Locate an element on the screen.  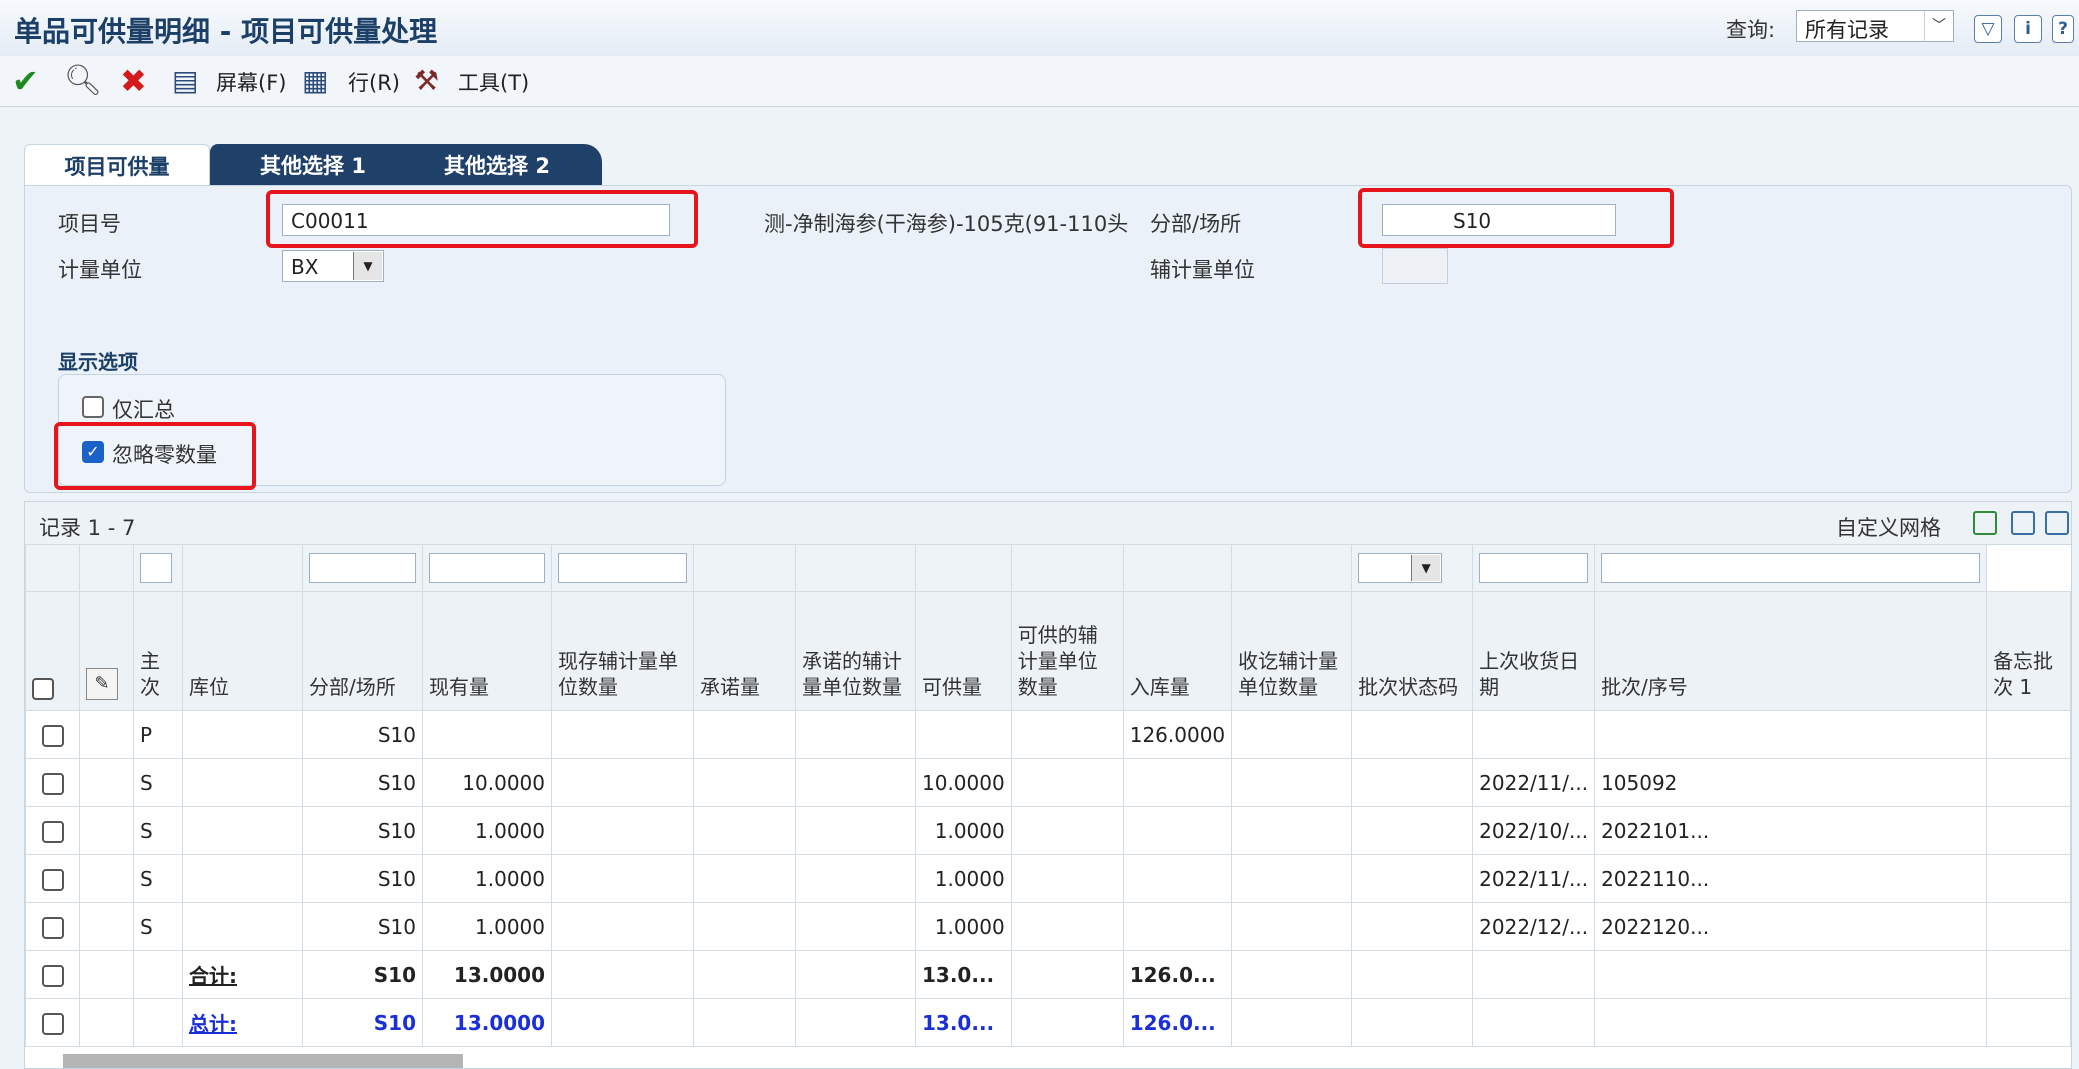
display-options-title: 显示选项 is located at coordinates (98, 362).